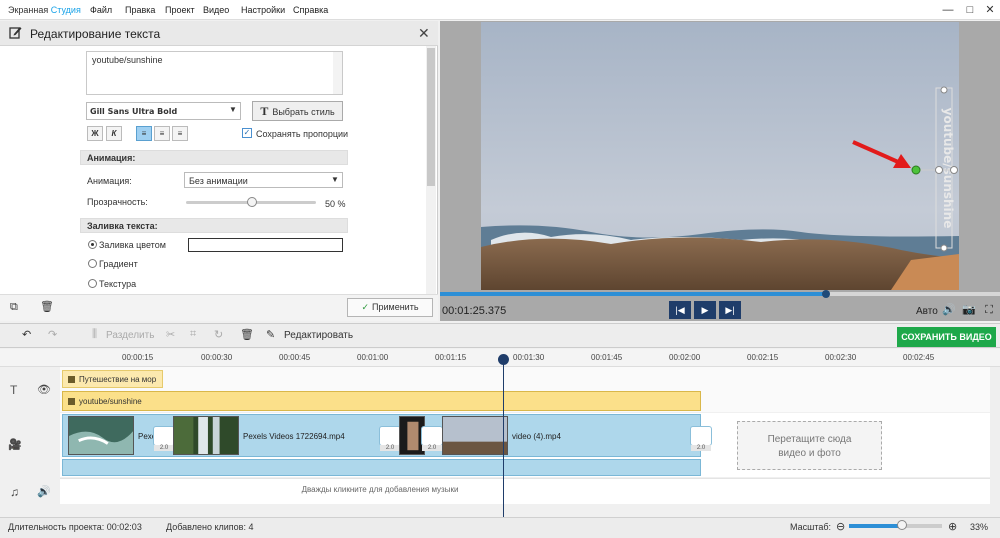 This screenshot has width=1000, height=538. I want to click on maximize-button: □, so click(970, 10).